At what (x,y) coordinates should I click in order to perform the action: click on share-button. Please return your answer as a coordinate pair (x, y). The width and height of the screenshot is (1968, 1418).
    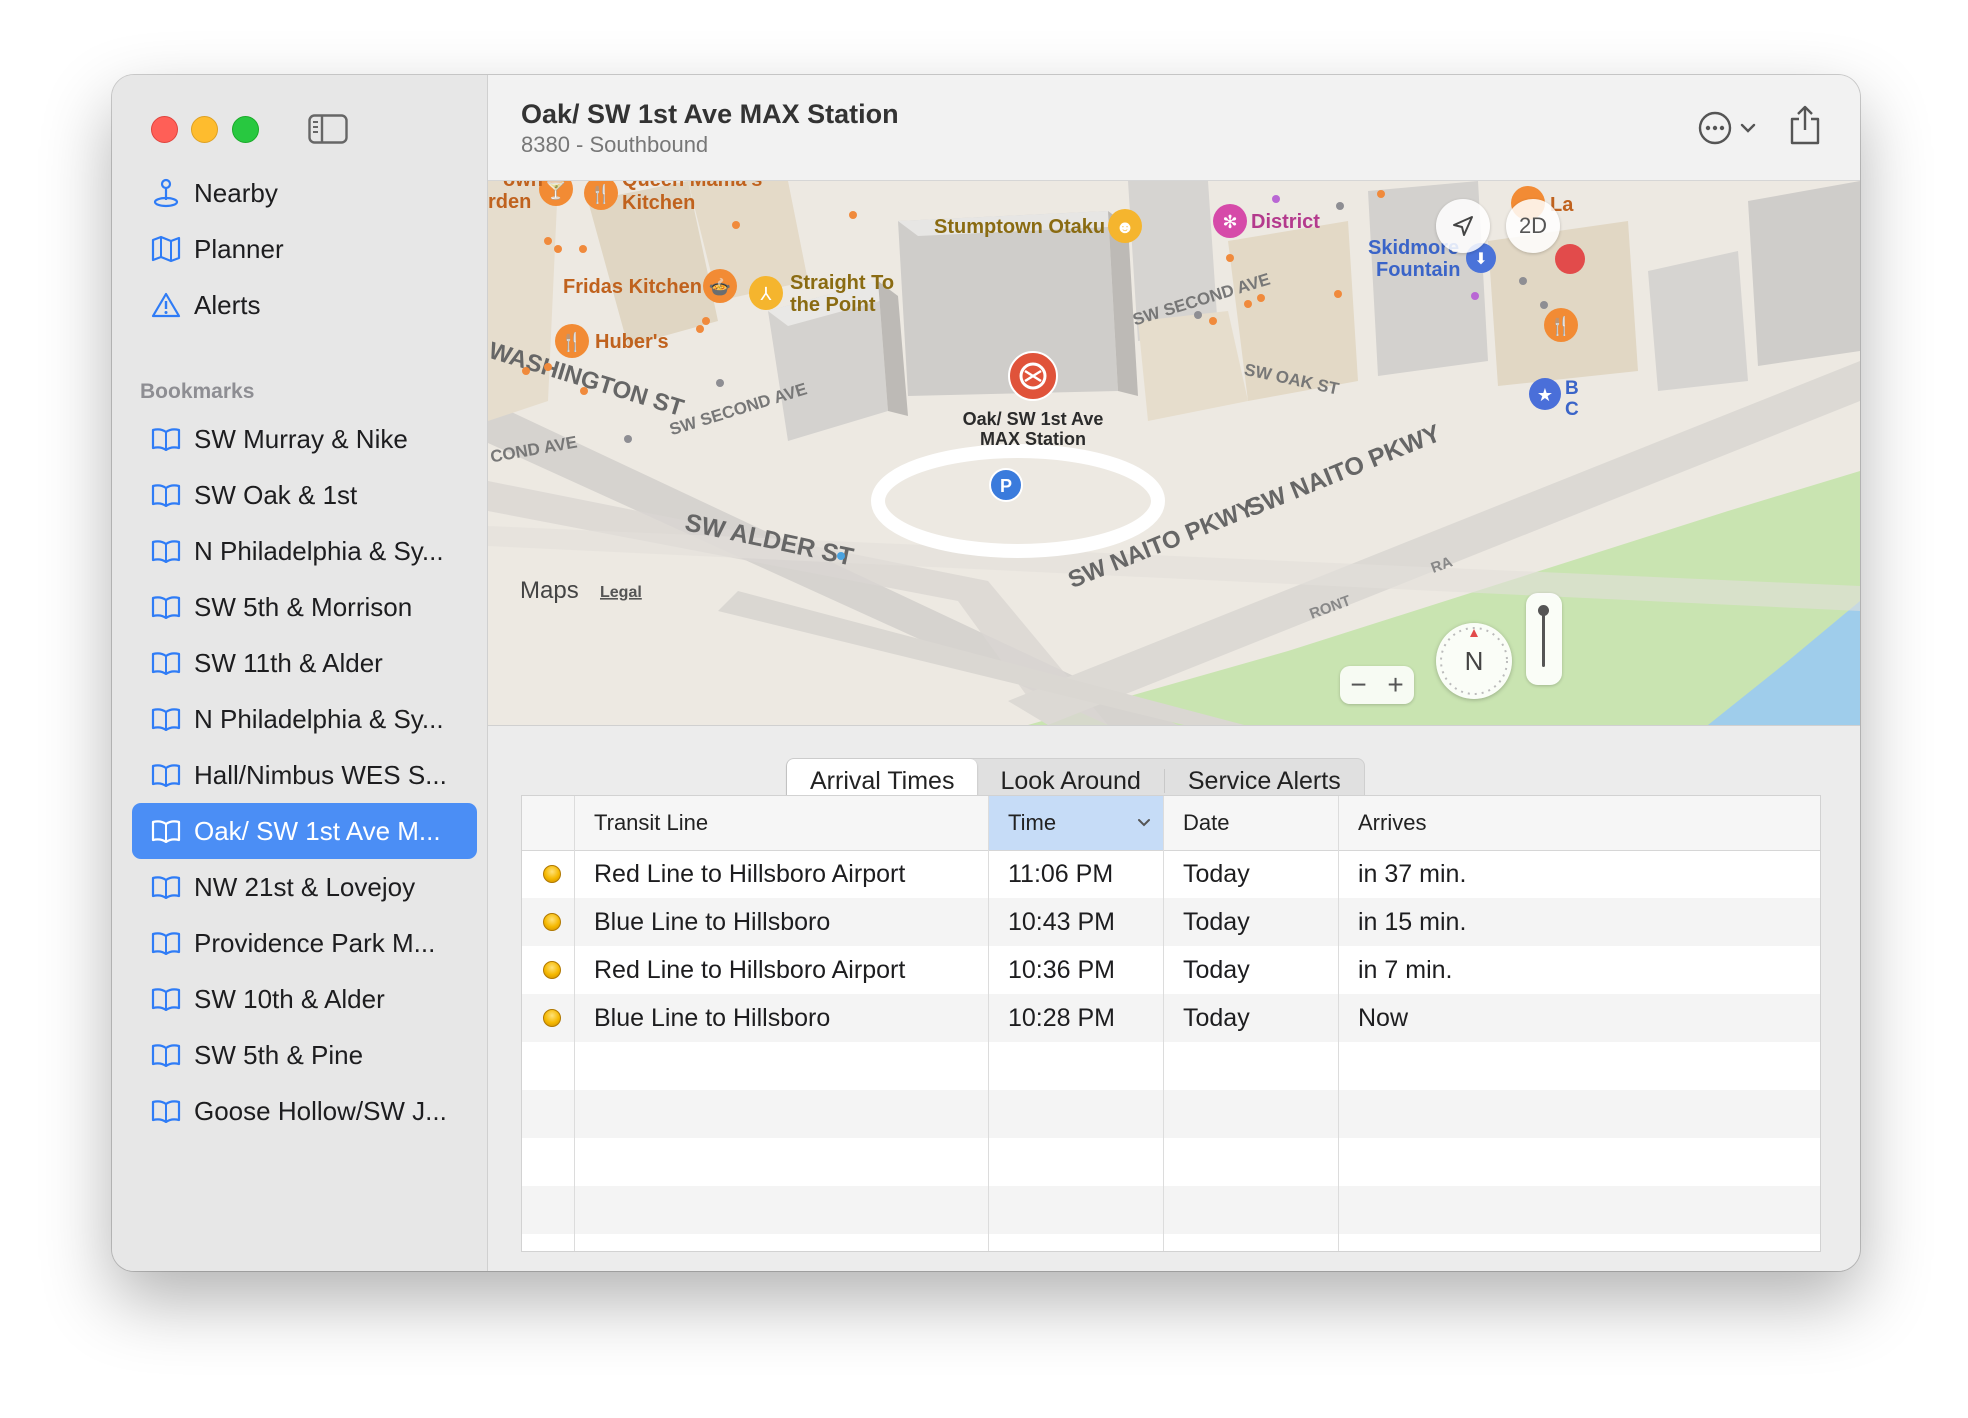
    Looking at the image, I should click on (1805, 127).